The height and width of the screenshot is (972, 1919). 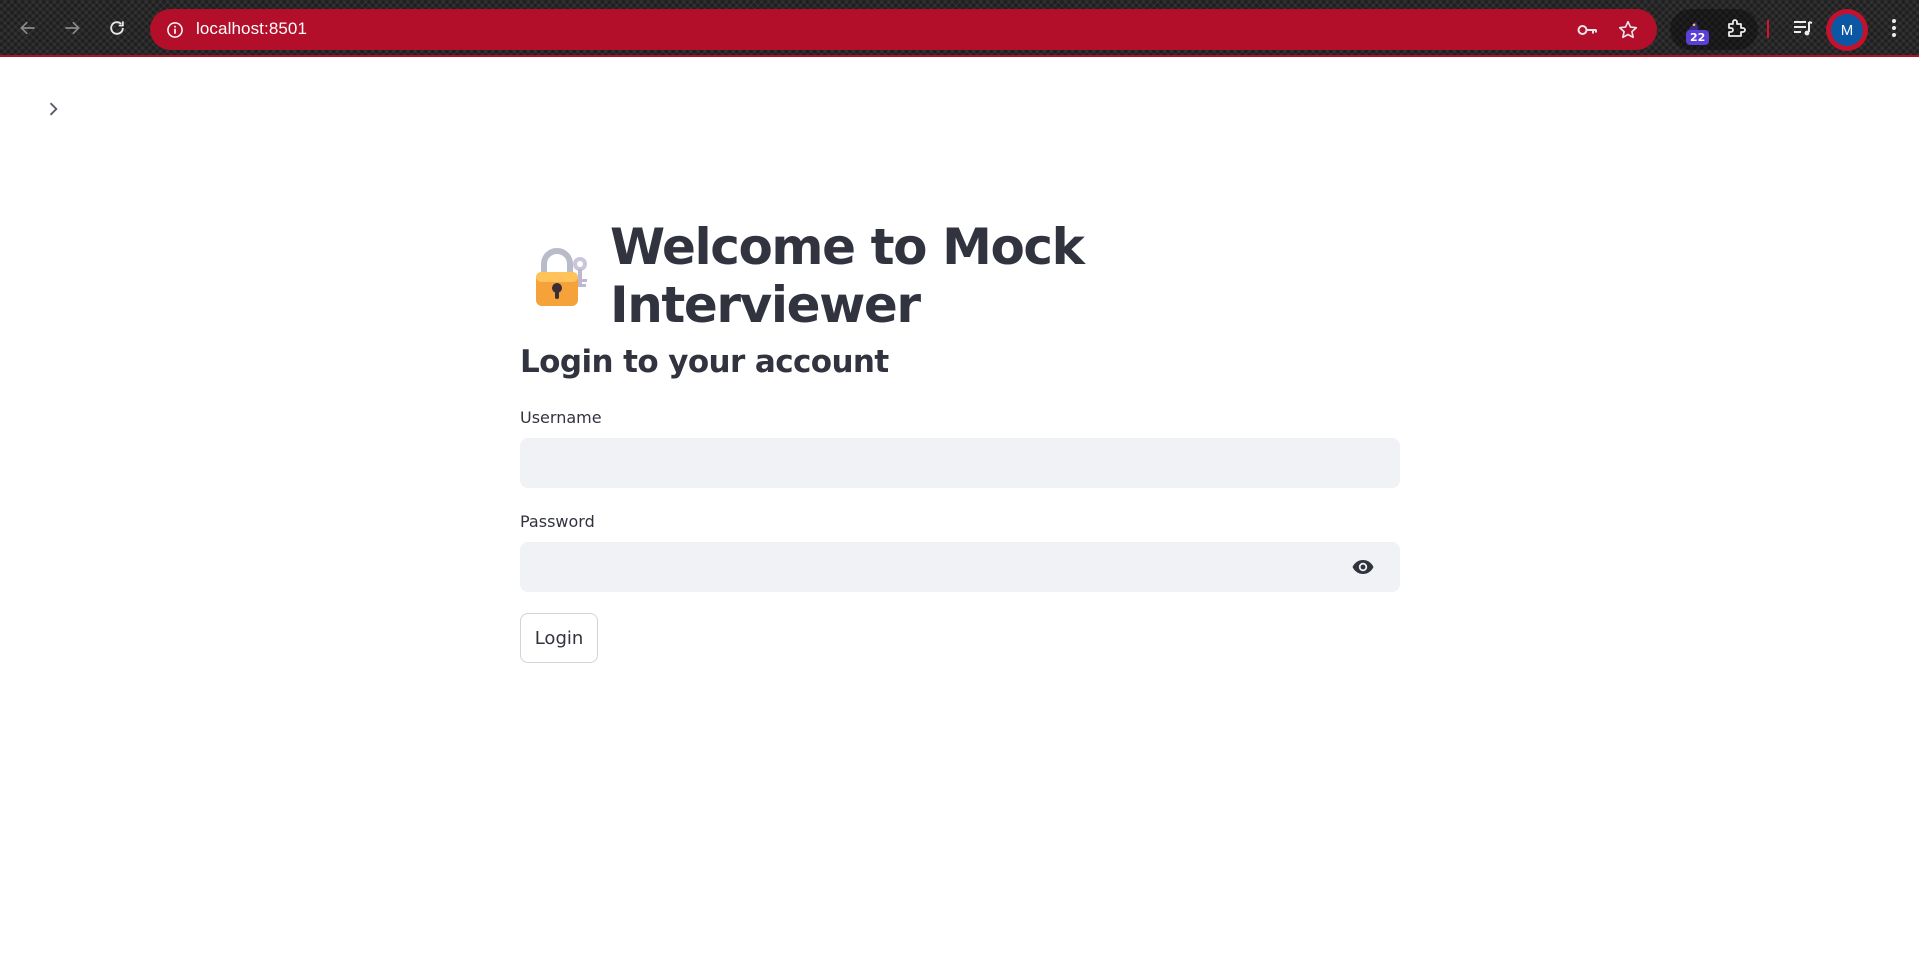 What do you see at coordinates (559, 638) in the screenshot?
I see `login-button: Login` at bounding box center [559, 638].